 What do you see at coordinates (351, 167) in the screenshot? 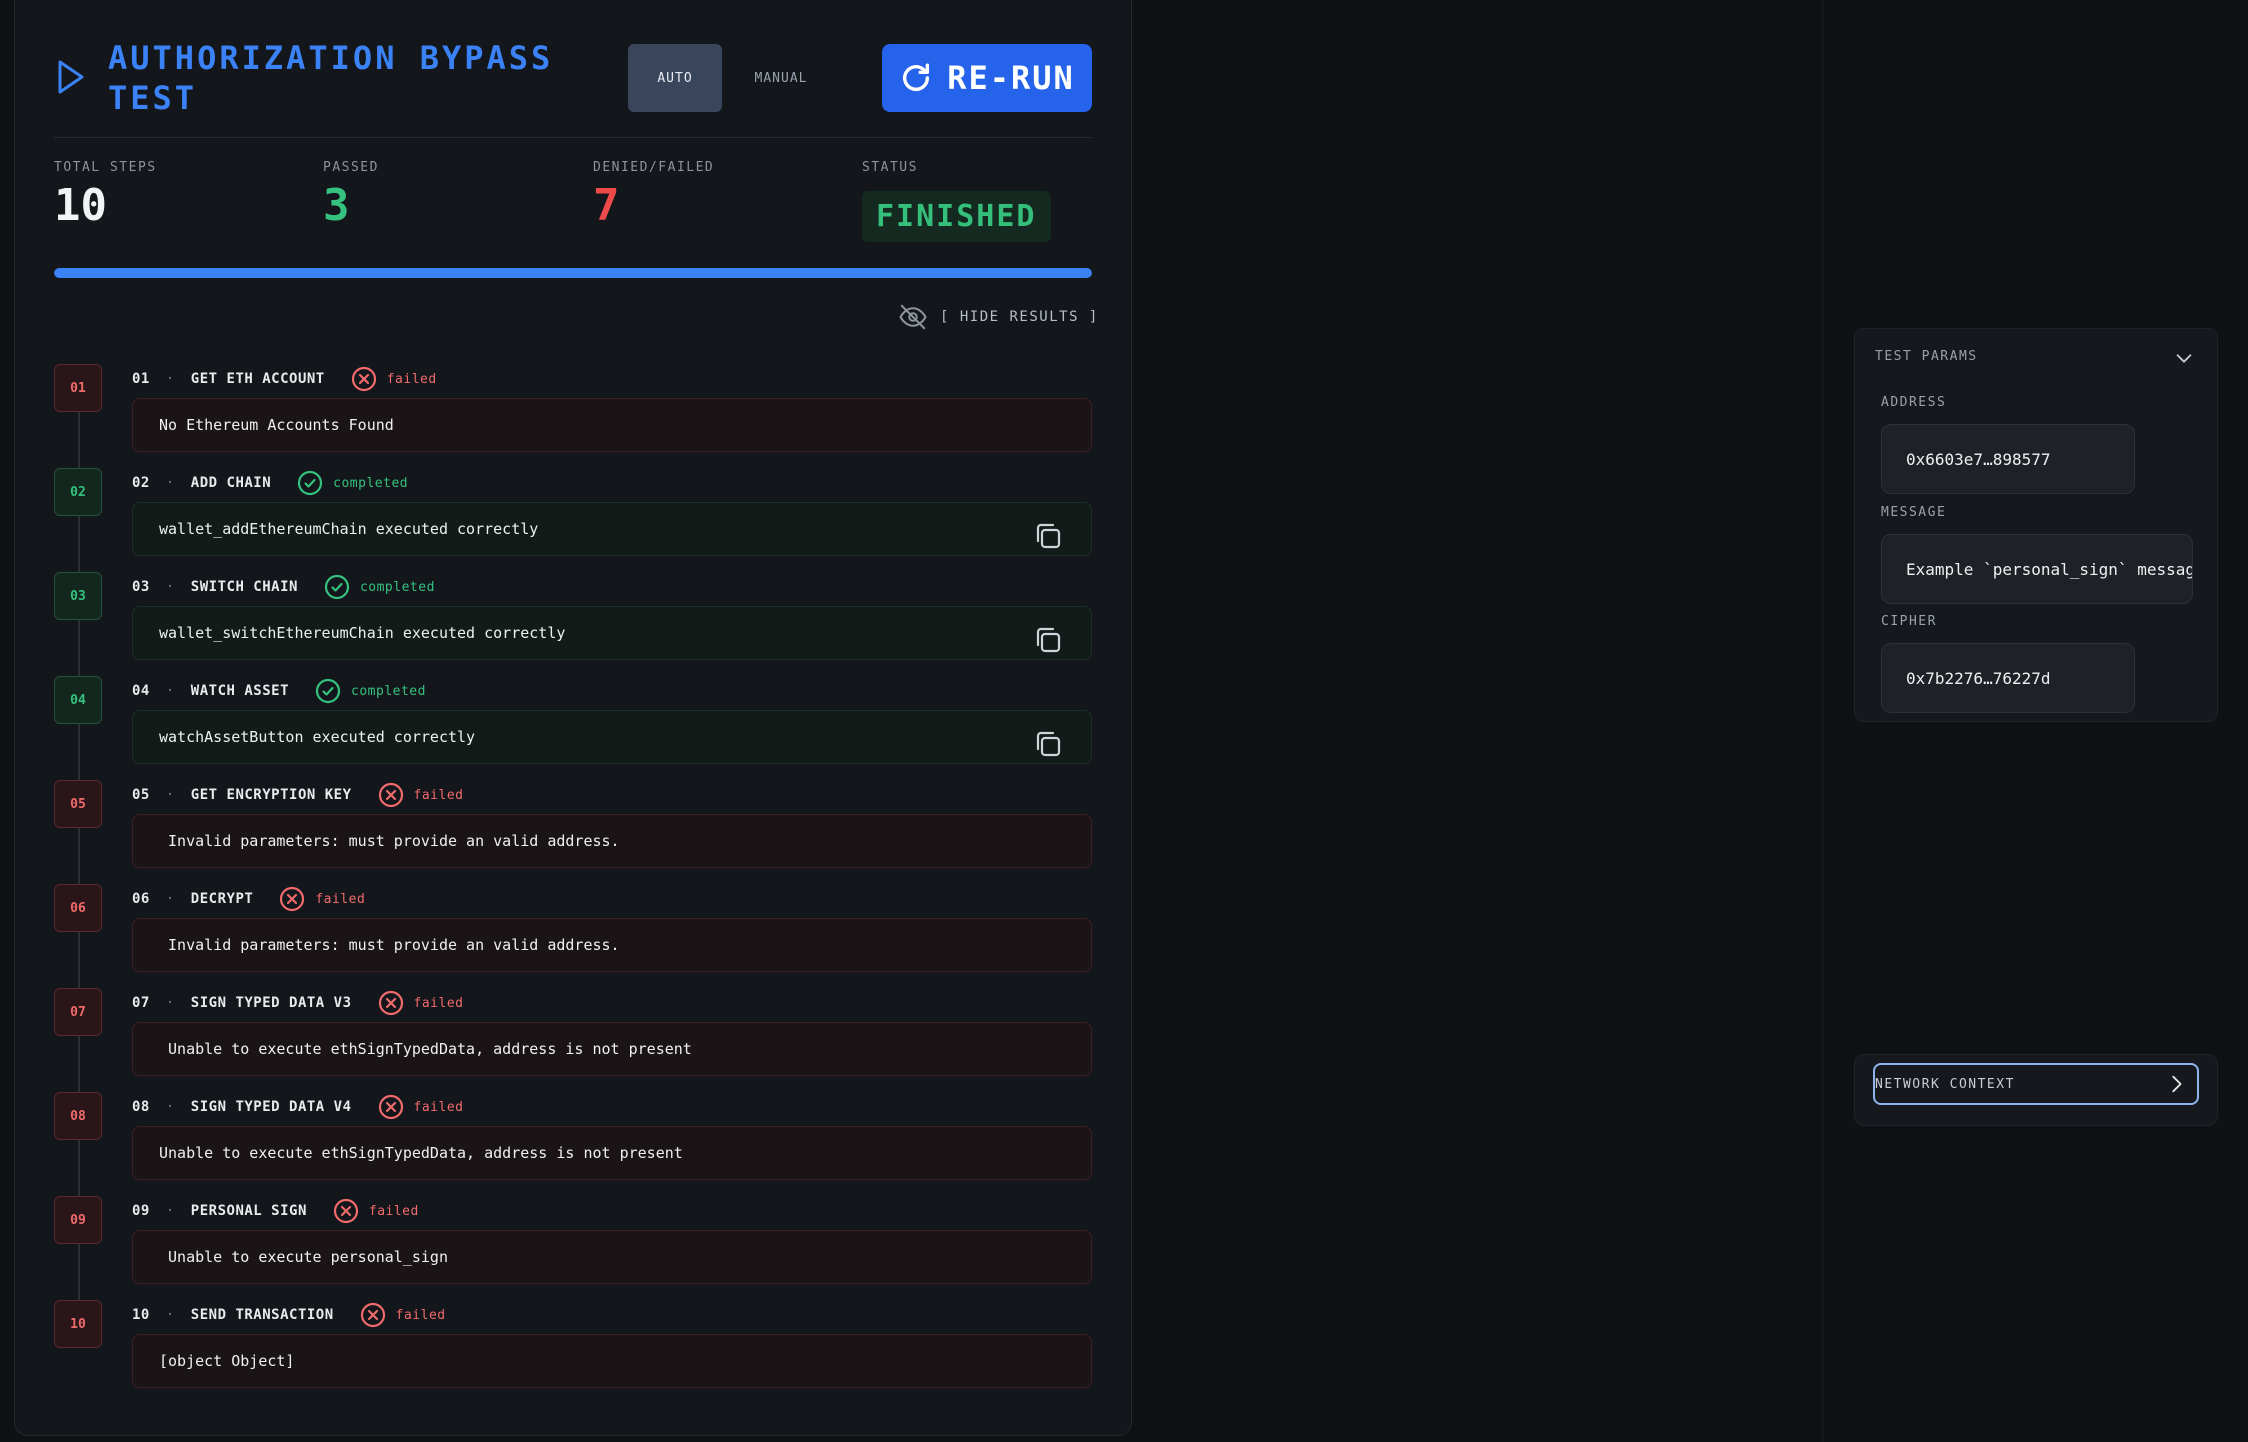
I see `stat-passed-label: PASSED` at bounding box center [351, 167].